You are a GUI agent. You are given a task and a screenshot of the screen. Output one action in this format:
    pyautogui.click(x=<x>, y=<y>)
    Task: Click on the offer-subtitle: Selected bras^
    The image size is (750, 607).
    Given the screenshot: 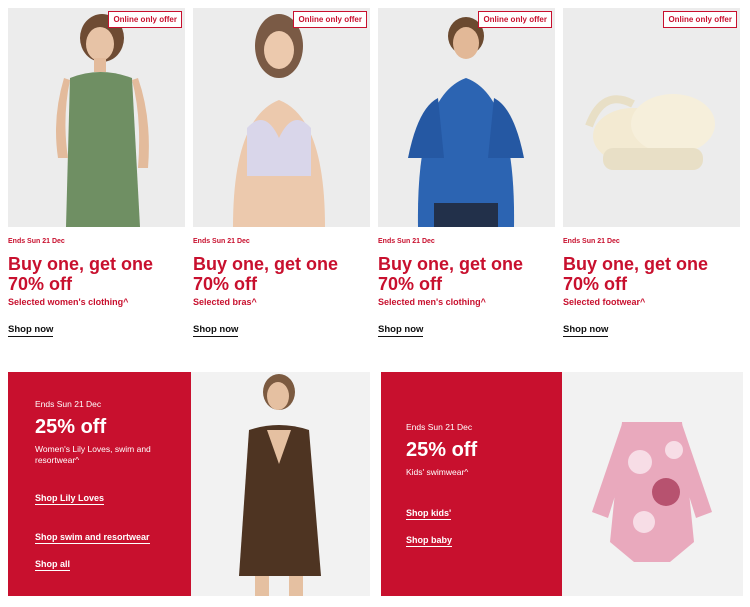 What is the action you would take?
    pyautogui.click(x=225, y=302)
    